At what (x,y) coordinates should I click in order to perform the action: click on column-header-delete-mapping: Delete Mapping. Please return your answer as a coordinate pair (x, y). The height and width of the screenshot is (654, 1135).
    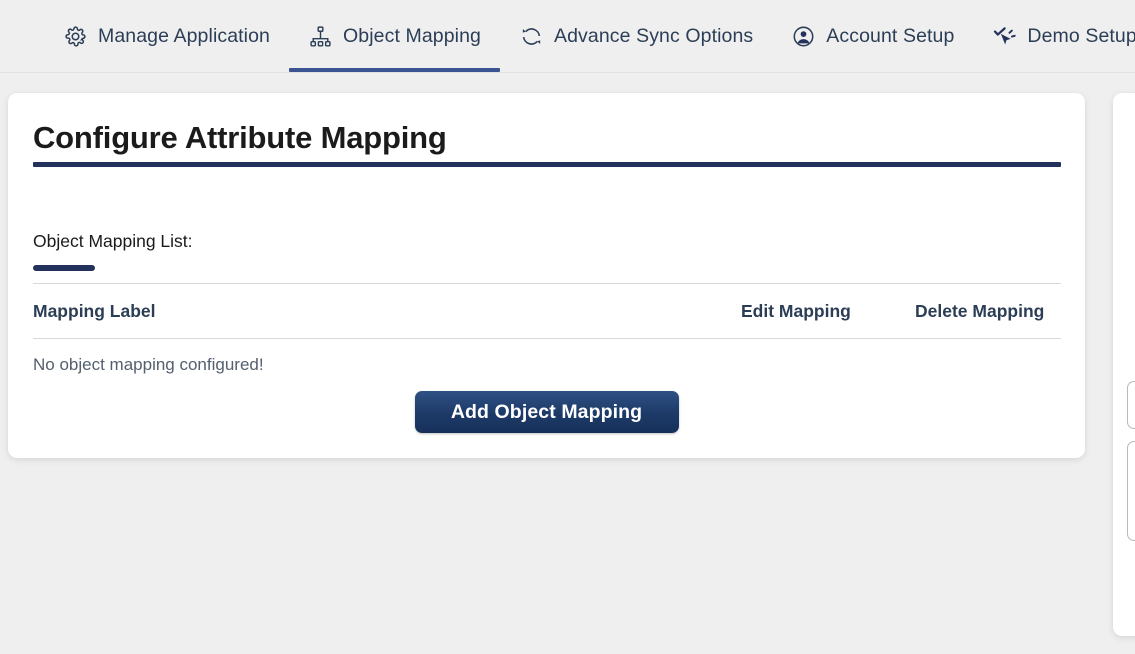
    Looking at the image, I should click on (980, 310).